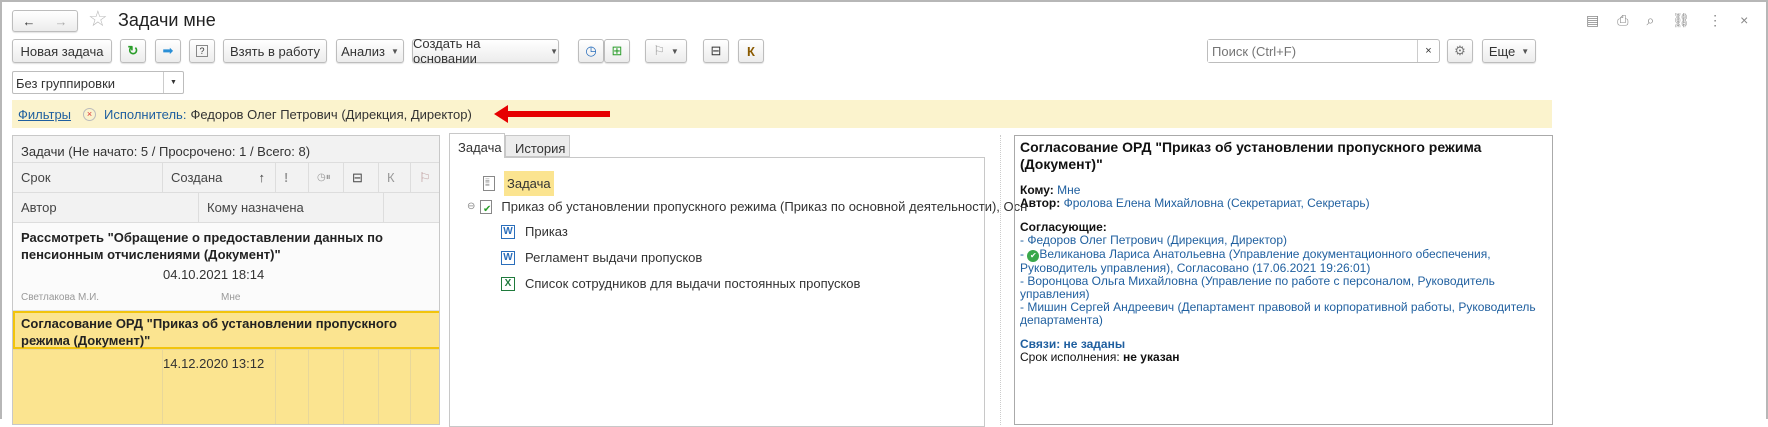 This screenshot has width=1768, height=427. What do you see at coordinates (534, 231) in the screenshot?
I see `tree-item-file: W Приказ` at bounding box center [534, 231].